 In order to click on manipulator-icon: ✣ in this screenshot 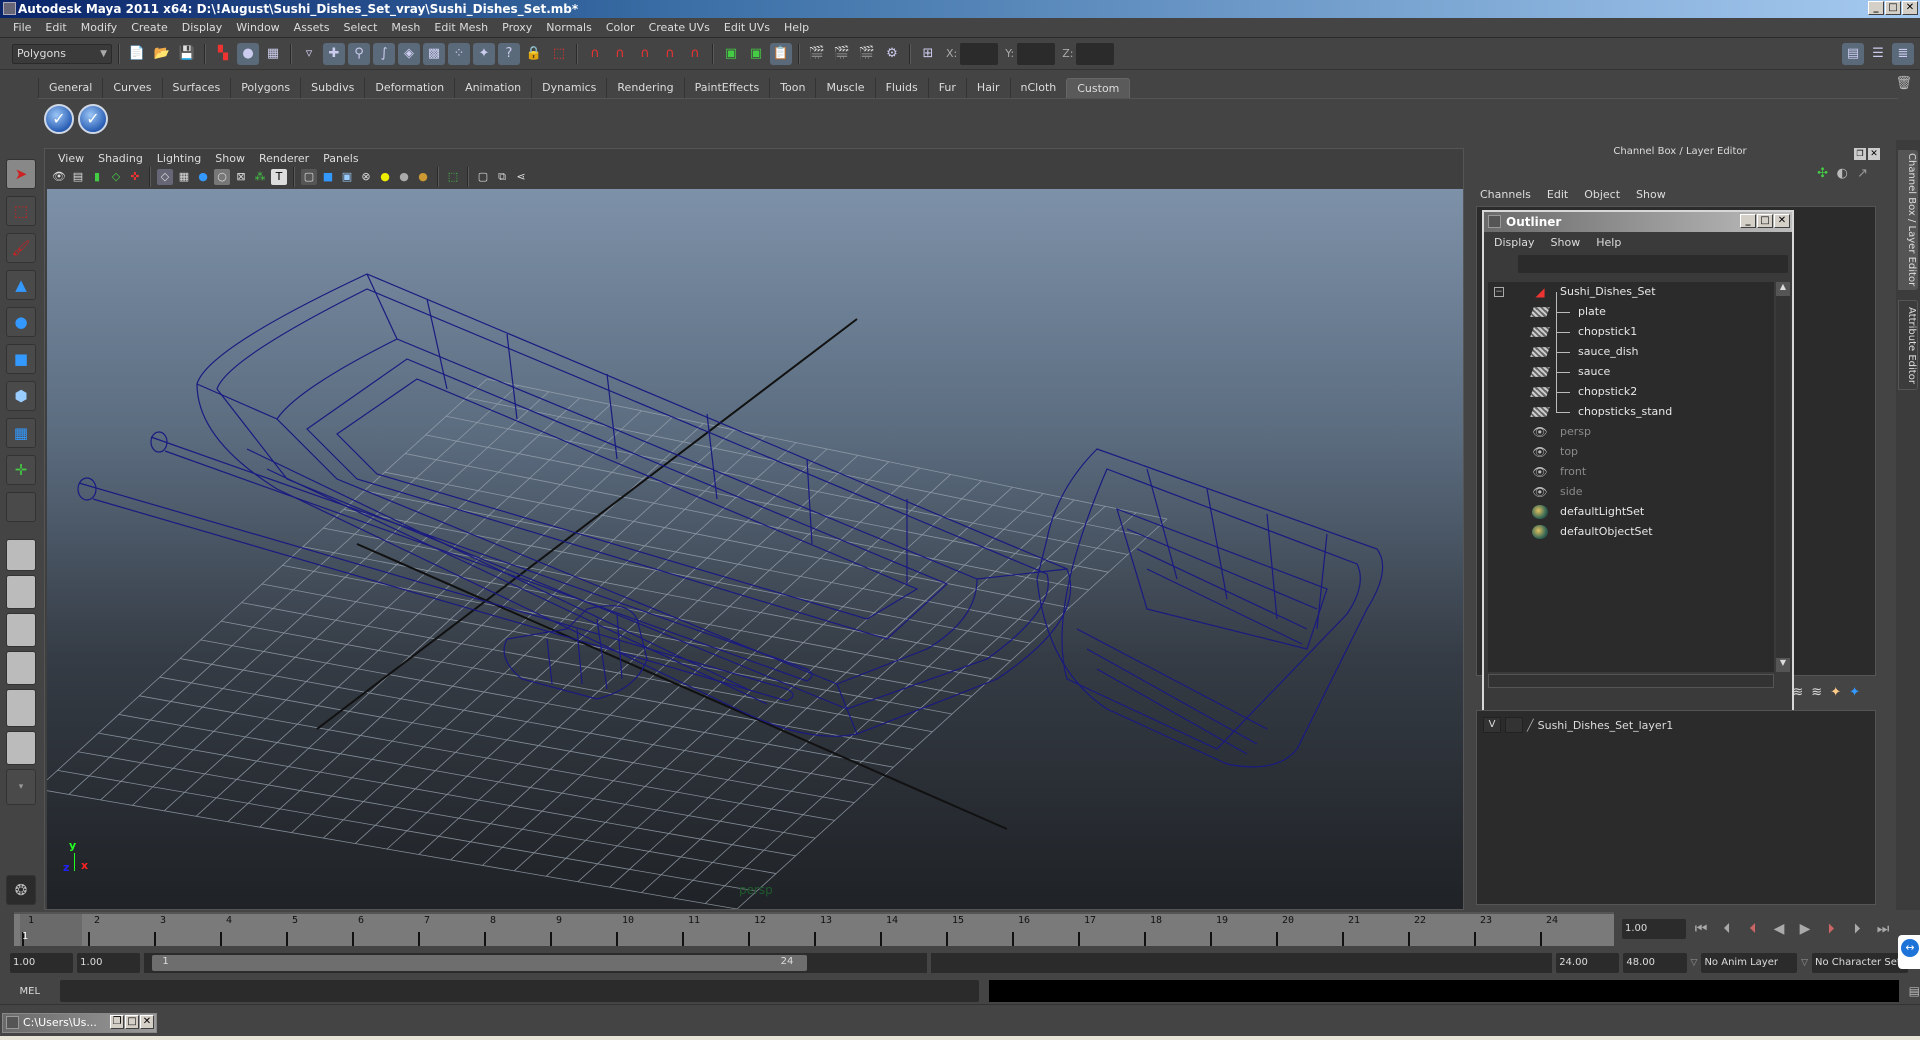, I will do `click(1822, 173)`.